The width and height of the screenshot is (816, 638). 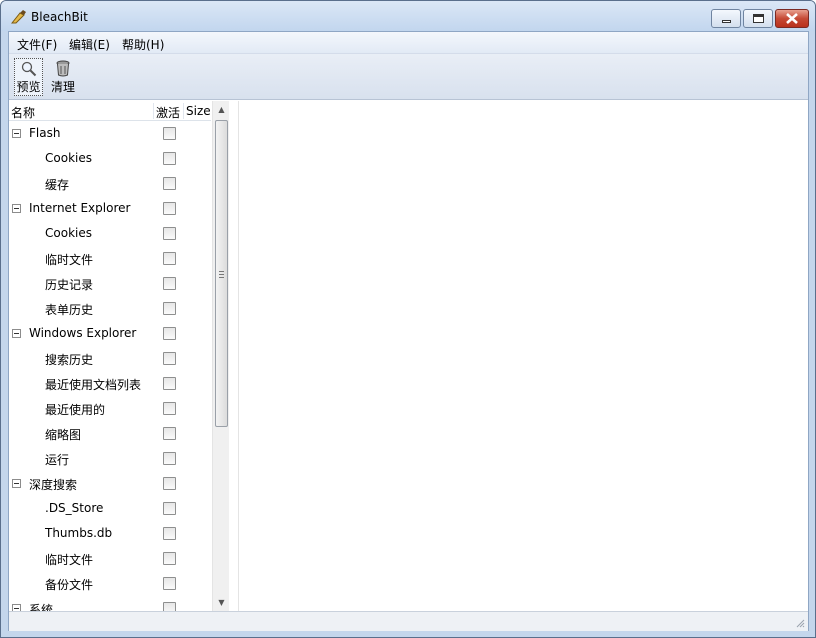 I want to click on menu-file: 文件(F), so click(x=37, y=44).